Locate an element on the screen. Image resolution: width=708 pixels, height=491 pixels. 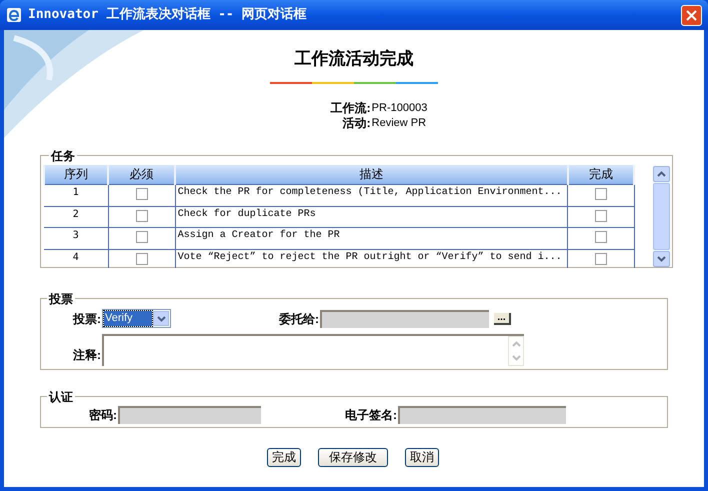
group-legend: 认证 is located at coordinates (61, 397).